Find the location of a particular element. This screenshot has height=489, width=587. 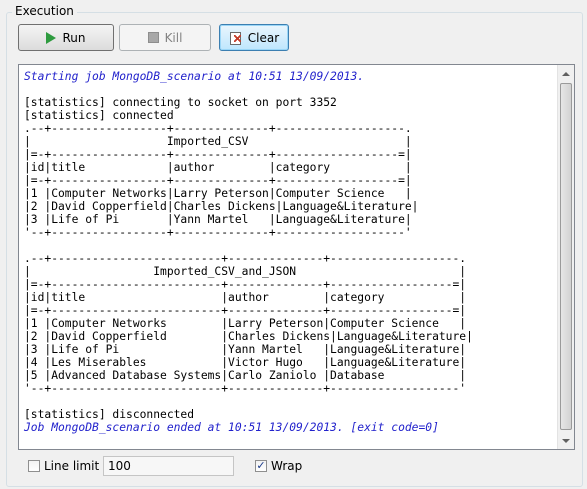

wrap-label: Wrap is located at coordinates (287, 466).